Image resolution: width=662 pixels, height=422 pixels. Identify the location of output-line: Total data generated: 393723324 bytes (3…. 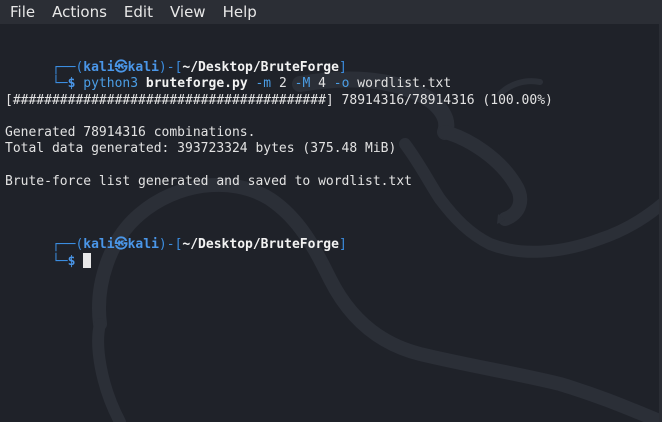
(201, 148).